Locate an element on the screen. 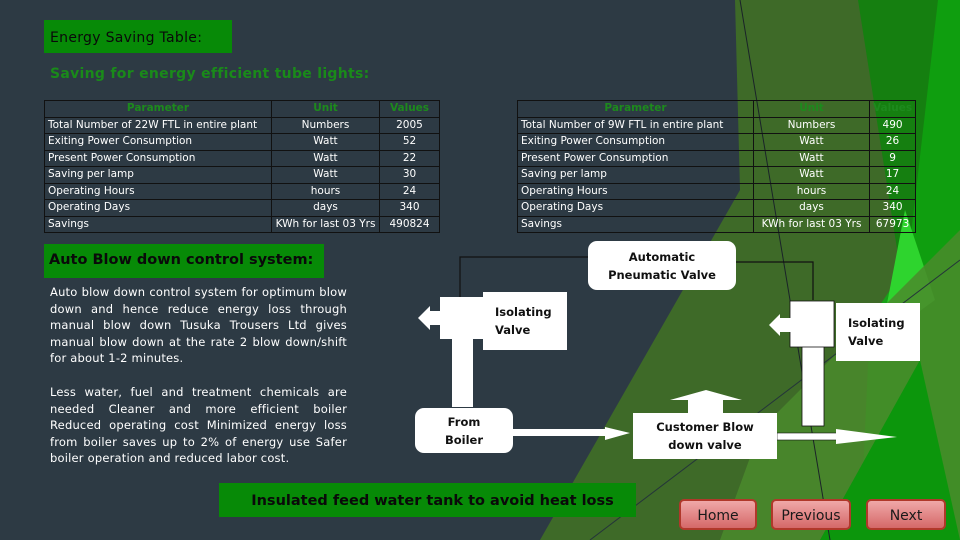 The image size is (960, 540). isolating-valve-right-body is located at coordinates (812, 324).